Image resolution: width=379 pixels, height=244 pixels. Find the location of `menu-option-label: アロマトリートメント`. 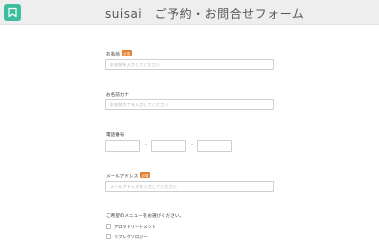

menu-option-label: アロマトリートメント is located at coordinates (135, 226).